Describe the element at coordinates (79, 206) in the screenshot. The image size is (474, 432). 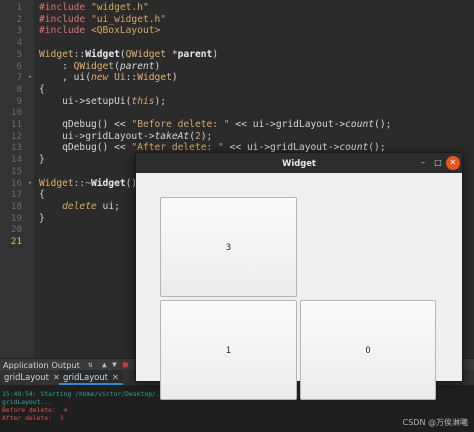
I see `code-token: delete` at that location.